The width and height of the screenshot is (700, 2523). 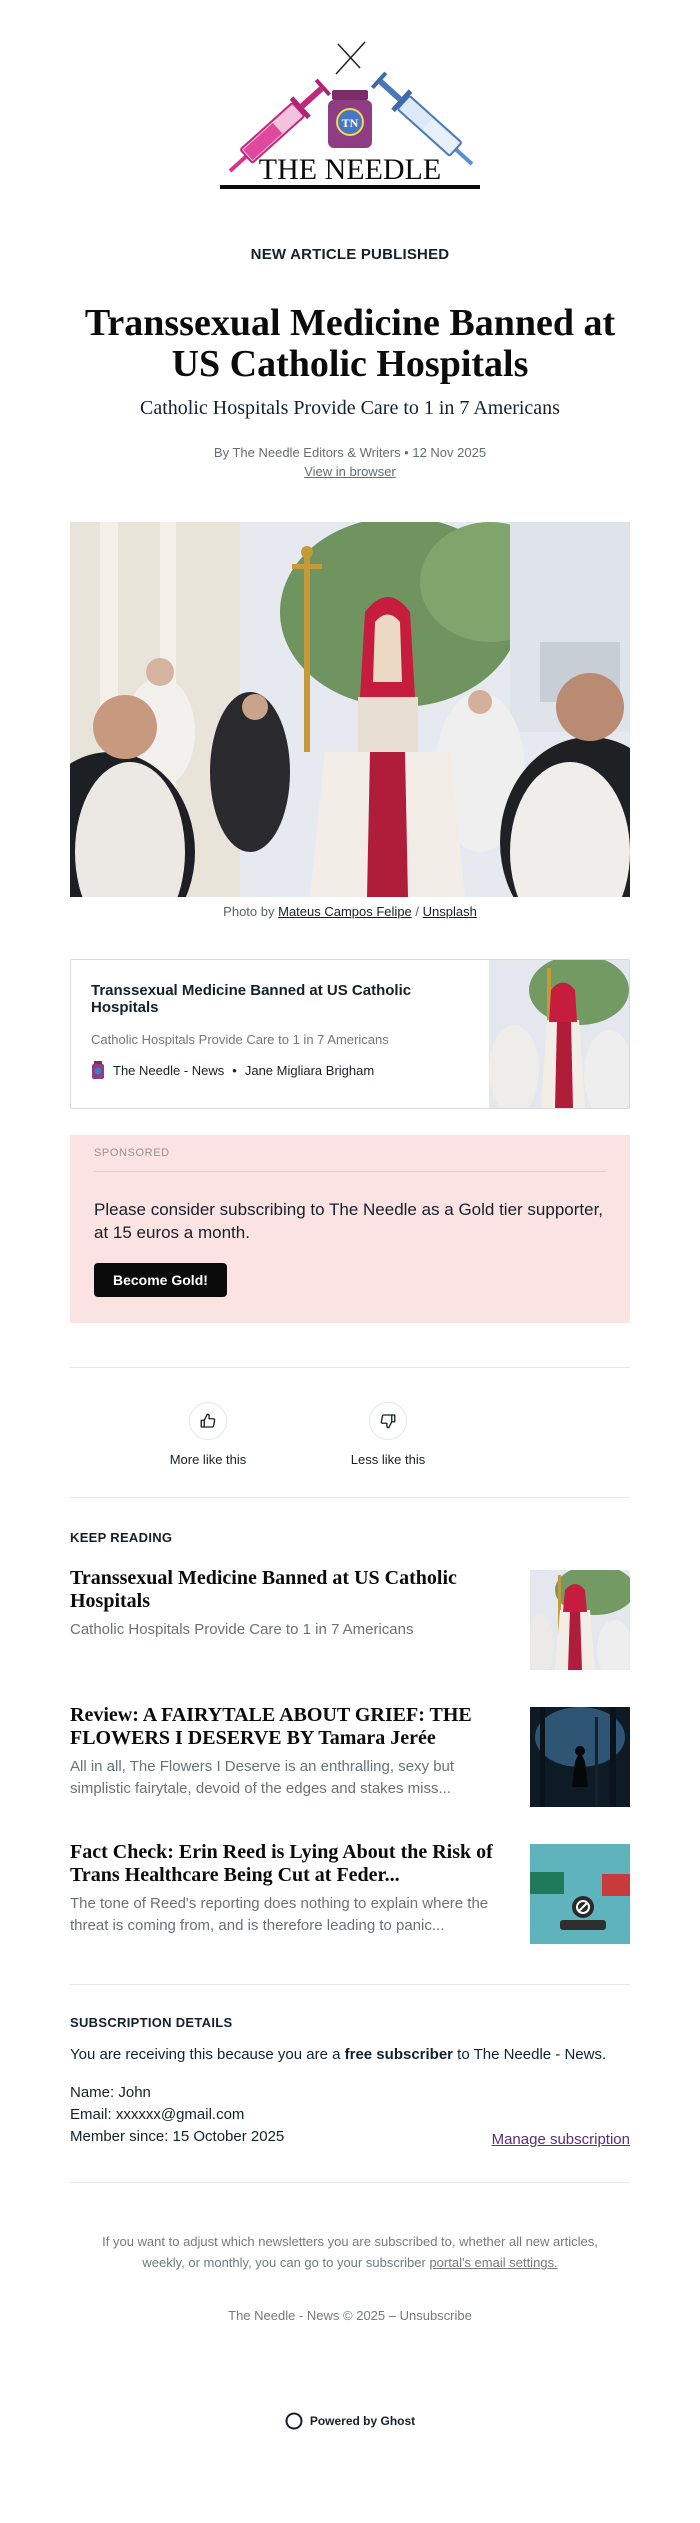 I want to click on more-like-this: More like this, so click(x=208, y=1434).